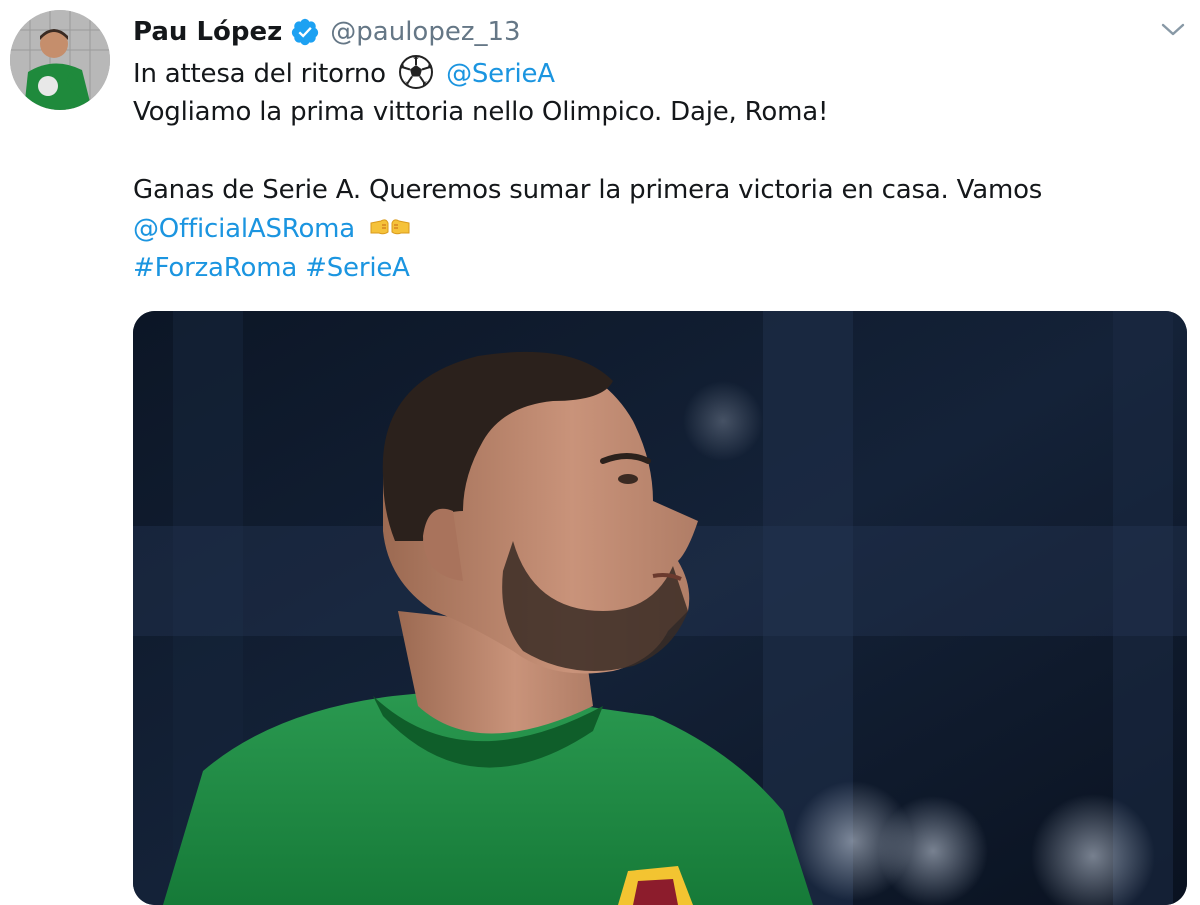 This screenshot has height=905, width=1200. I want to click on goalkeeper-avatar-icon, so click(60, 60).